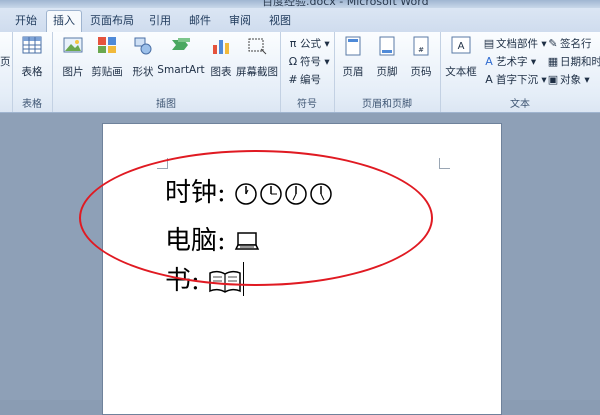 This screenshot has width=600, height=415. What do you see at coordinates (489, 43) in the screenshot?
I see `quickparts-icon: ▤` at bounding box center [489, 43].